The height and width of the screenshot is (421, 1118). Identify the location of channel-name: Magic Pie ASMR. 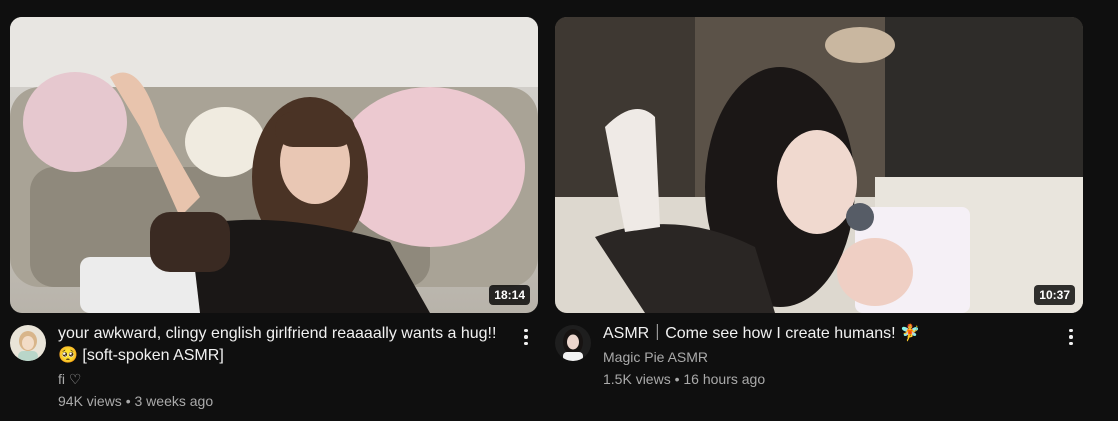
(655, 357).